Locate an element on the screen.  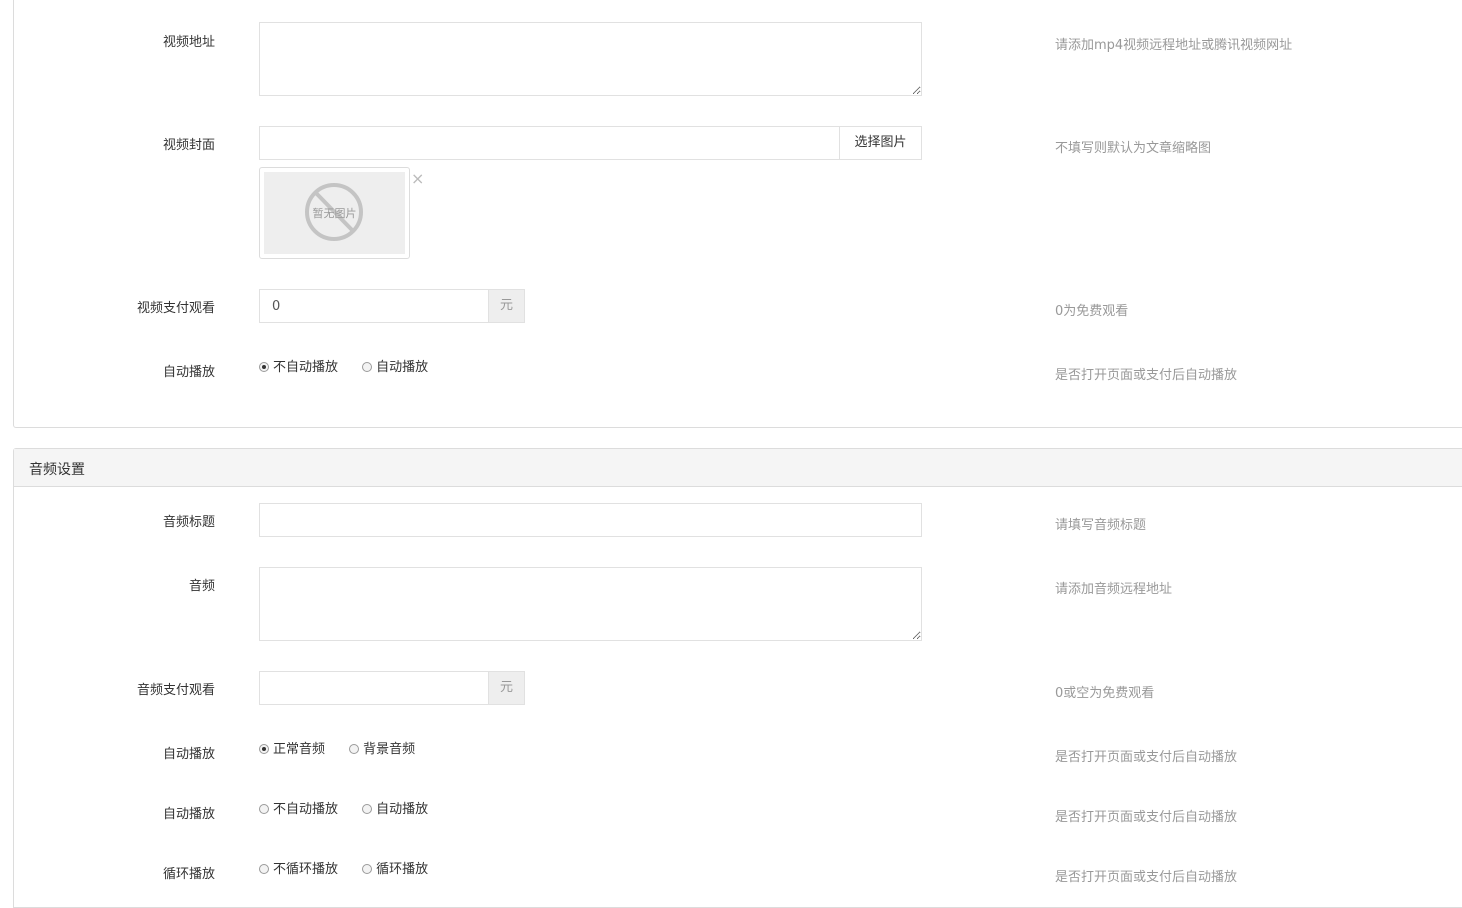
video-url-hint: 请添加mp4视频远程地址或腾讯视频网址 is located at coordinates (1174, 45).